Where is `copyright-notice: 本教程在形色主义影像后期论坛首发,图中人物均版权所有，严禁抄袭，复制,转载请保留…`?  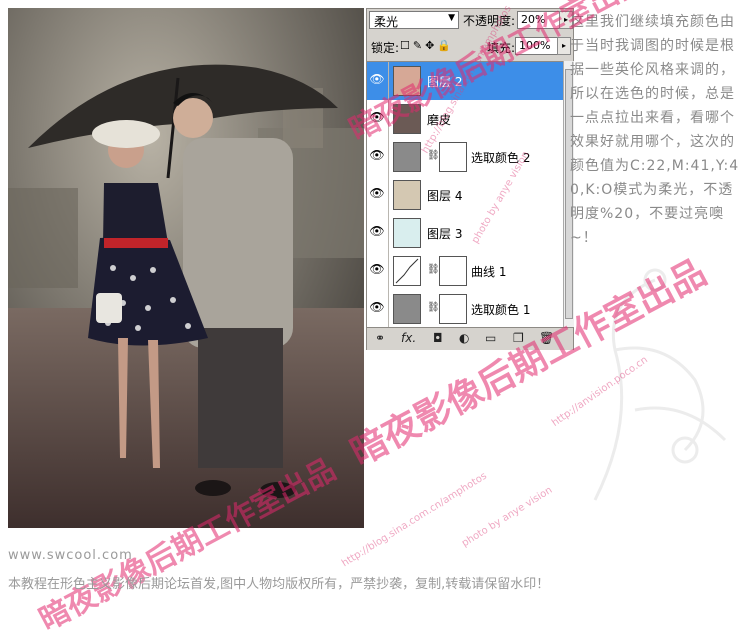 copyright-notice: 本教程在形色主义影像后期论坛首发,图中人物均版权所有，严禁抄袭，复制,转载请保留… is located at coordinates (279, 584).